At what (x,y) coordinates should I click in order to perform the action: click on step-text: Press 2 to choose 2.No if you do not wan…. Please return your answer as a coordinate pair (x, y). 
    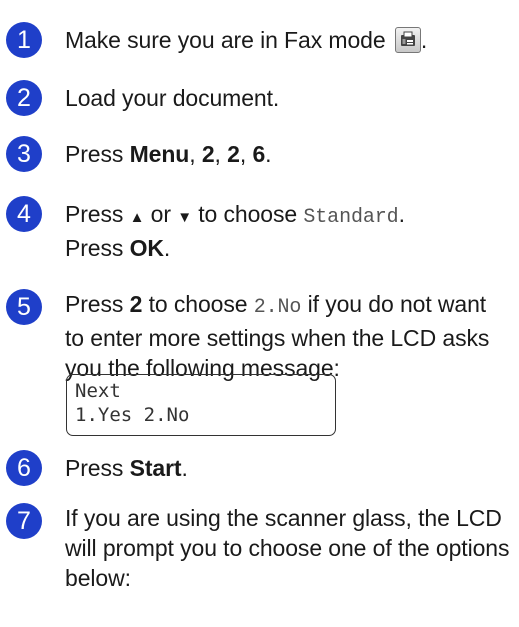
    Looking at the image, I should click on (277, 336).